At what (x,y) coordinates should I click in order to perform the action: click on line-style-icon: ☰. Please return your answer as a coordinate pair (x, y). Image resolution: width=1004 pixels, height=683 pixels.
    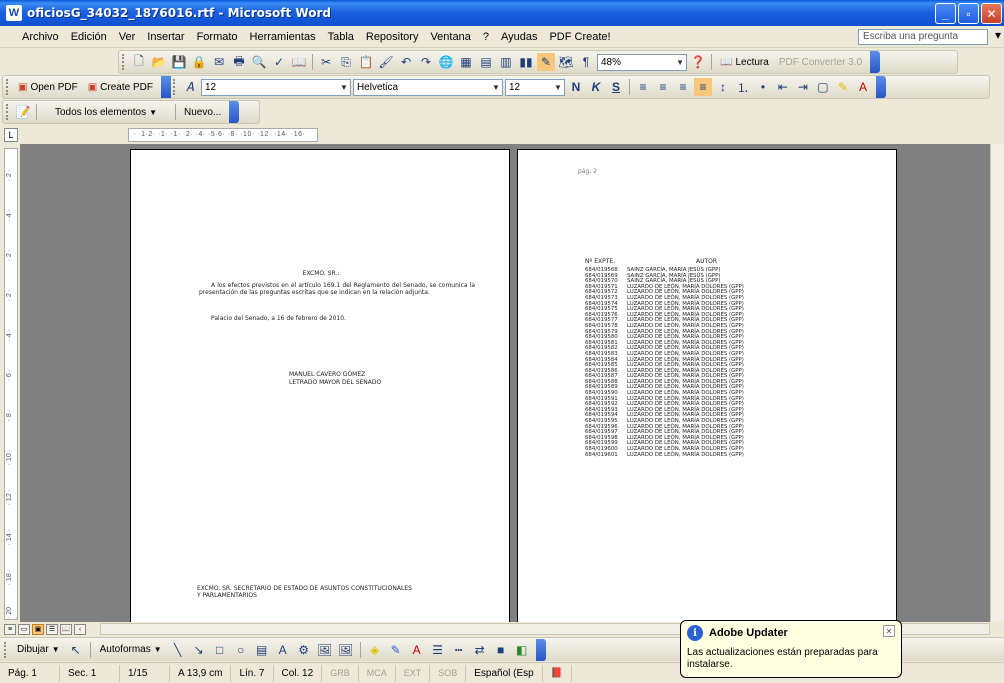
    Looking at the image, I should click on (438, 650).